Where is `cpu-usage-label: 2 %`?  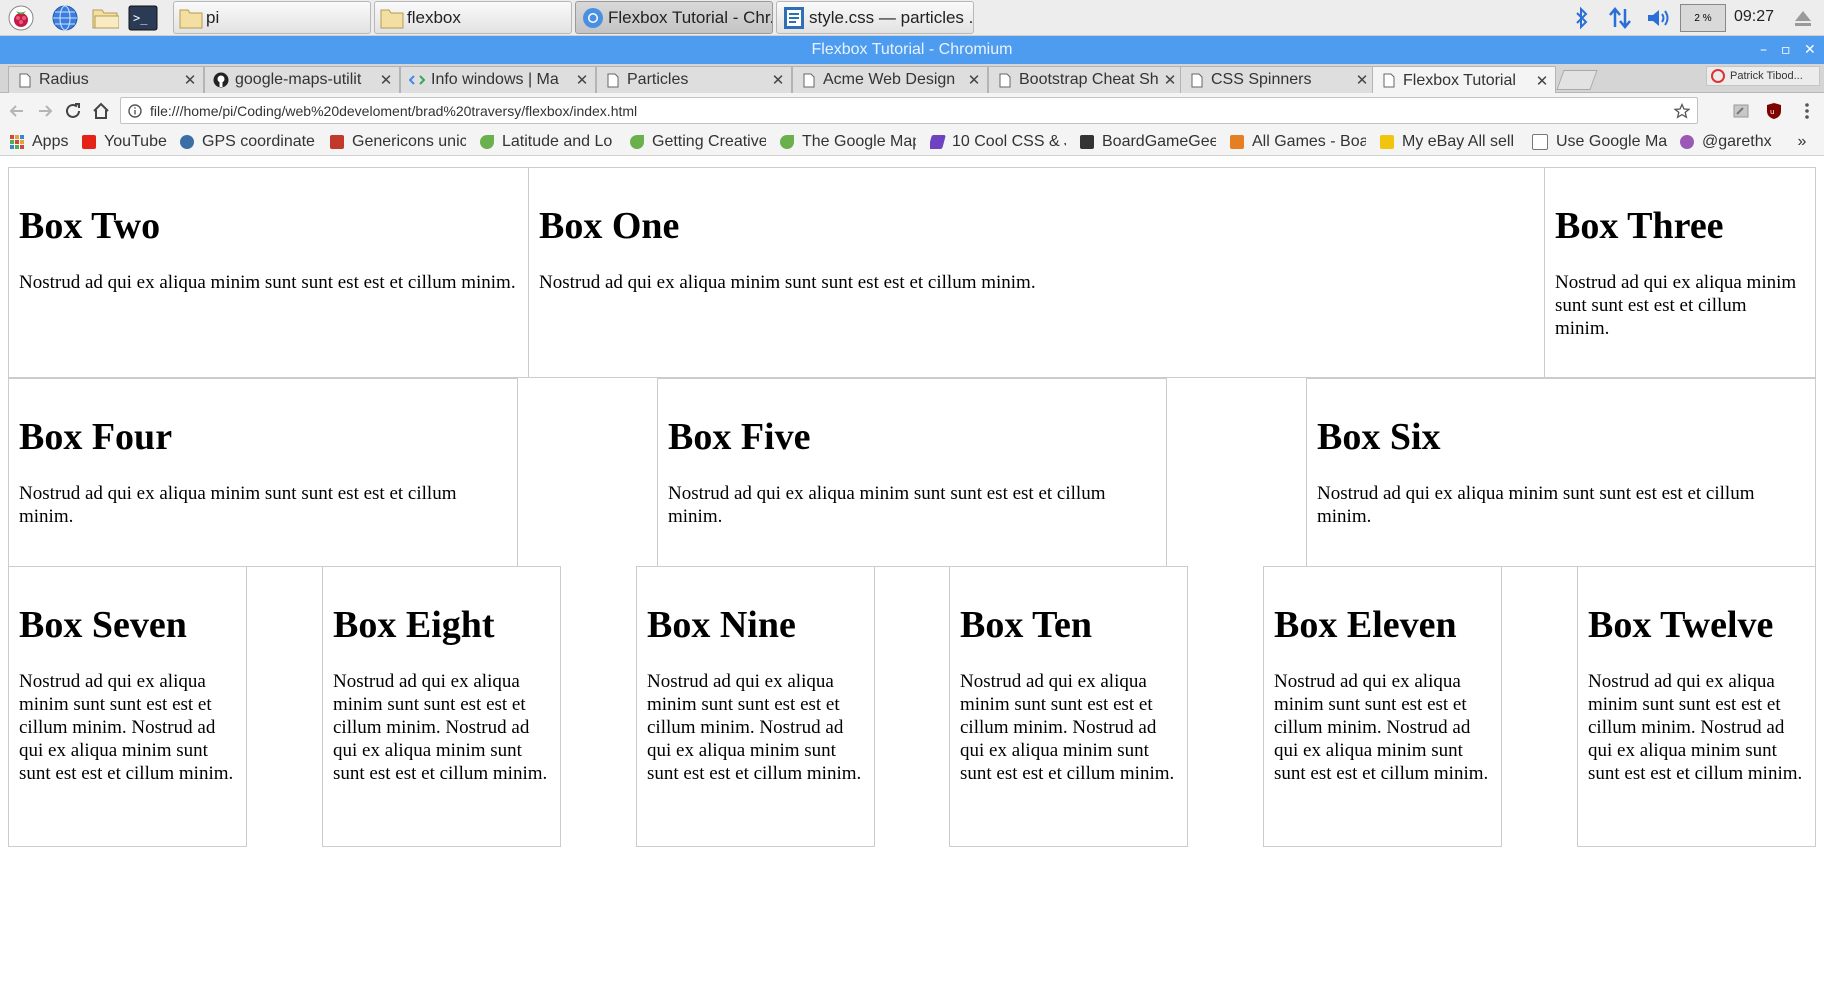
cpu-usage-label: 2 % is located at coordinates (1703, 18).